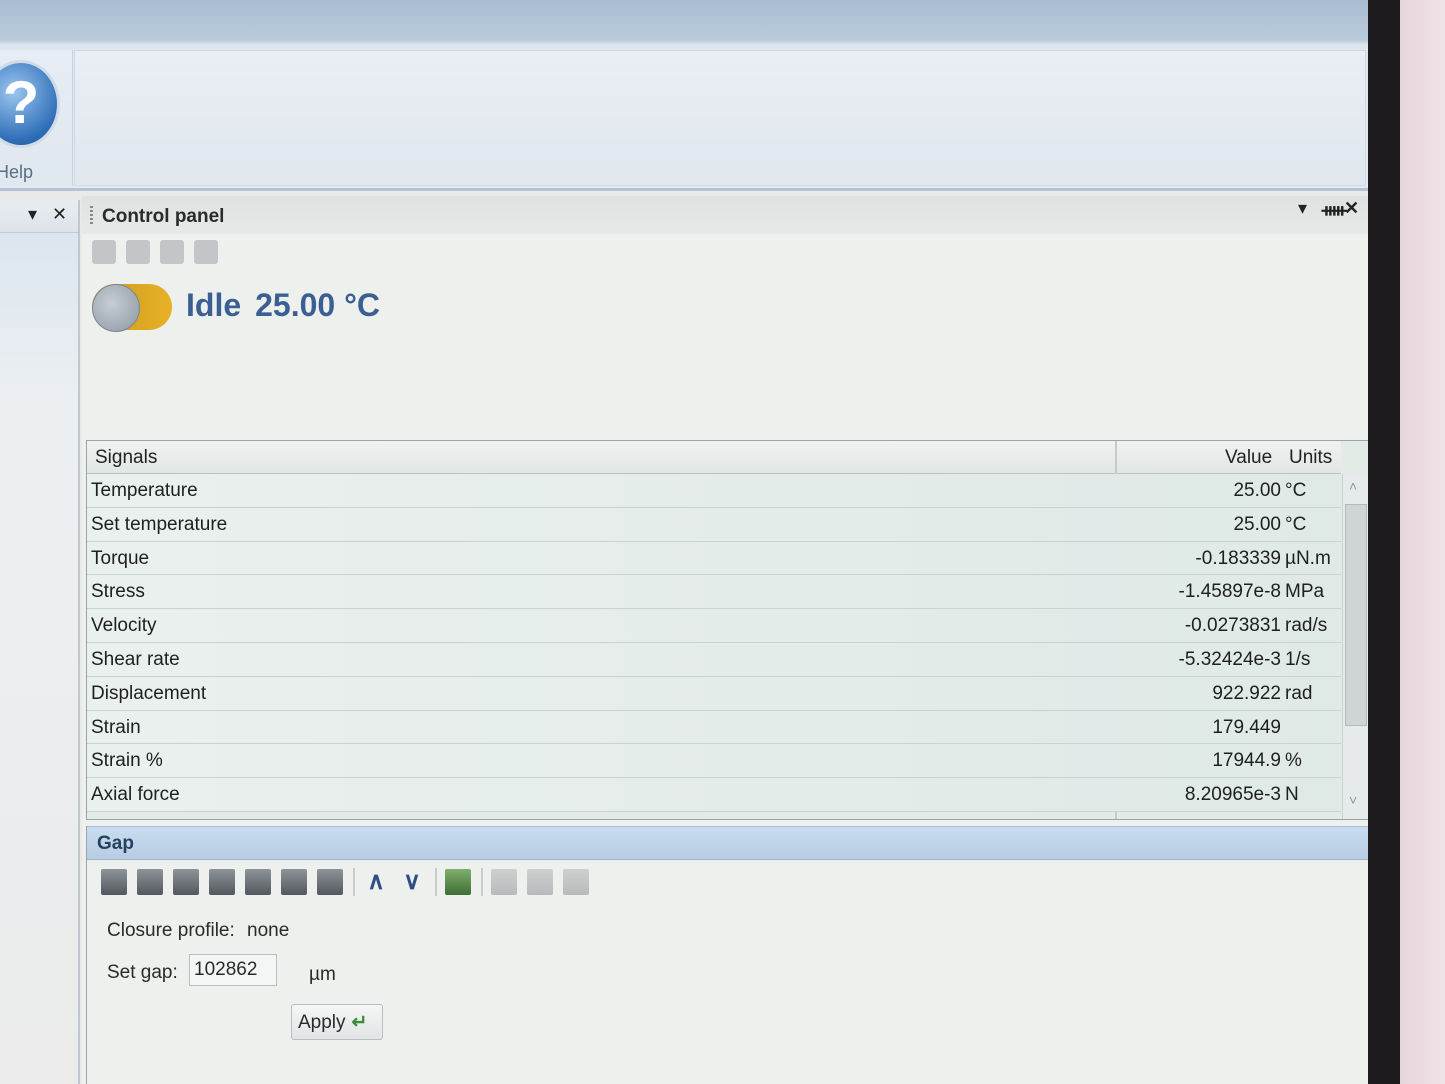  I want to click on dock-close-icon: ✕, so click(59, 214).